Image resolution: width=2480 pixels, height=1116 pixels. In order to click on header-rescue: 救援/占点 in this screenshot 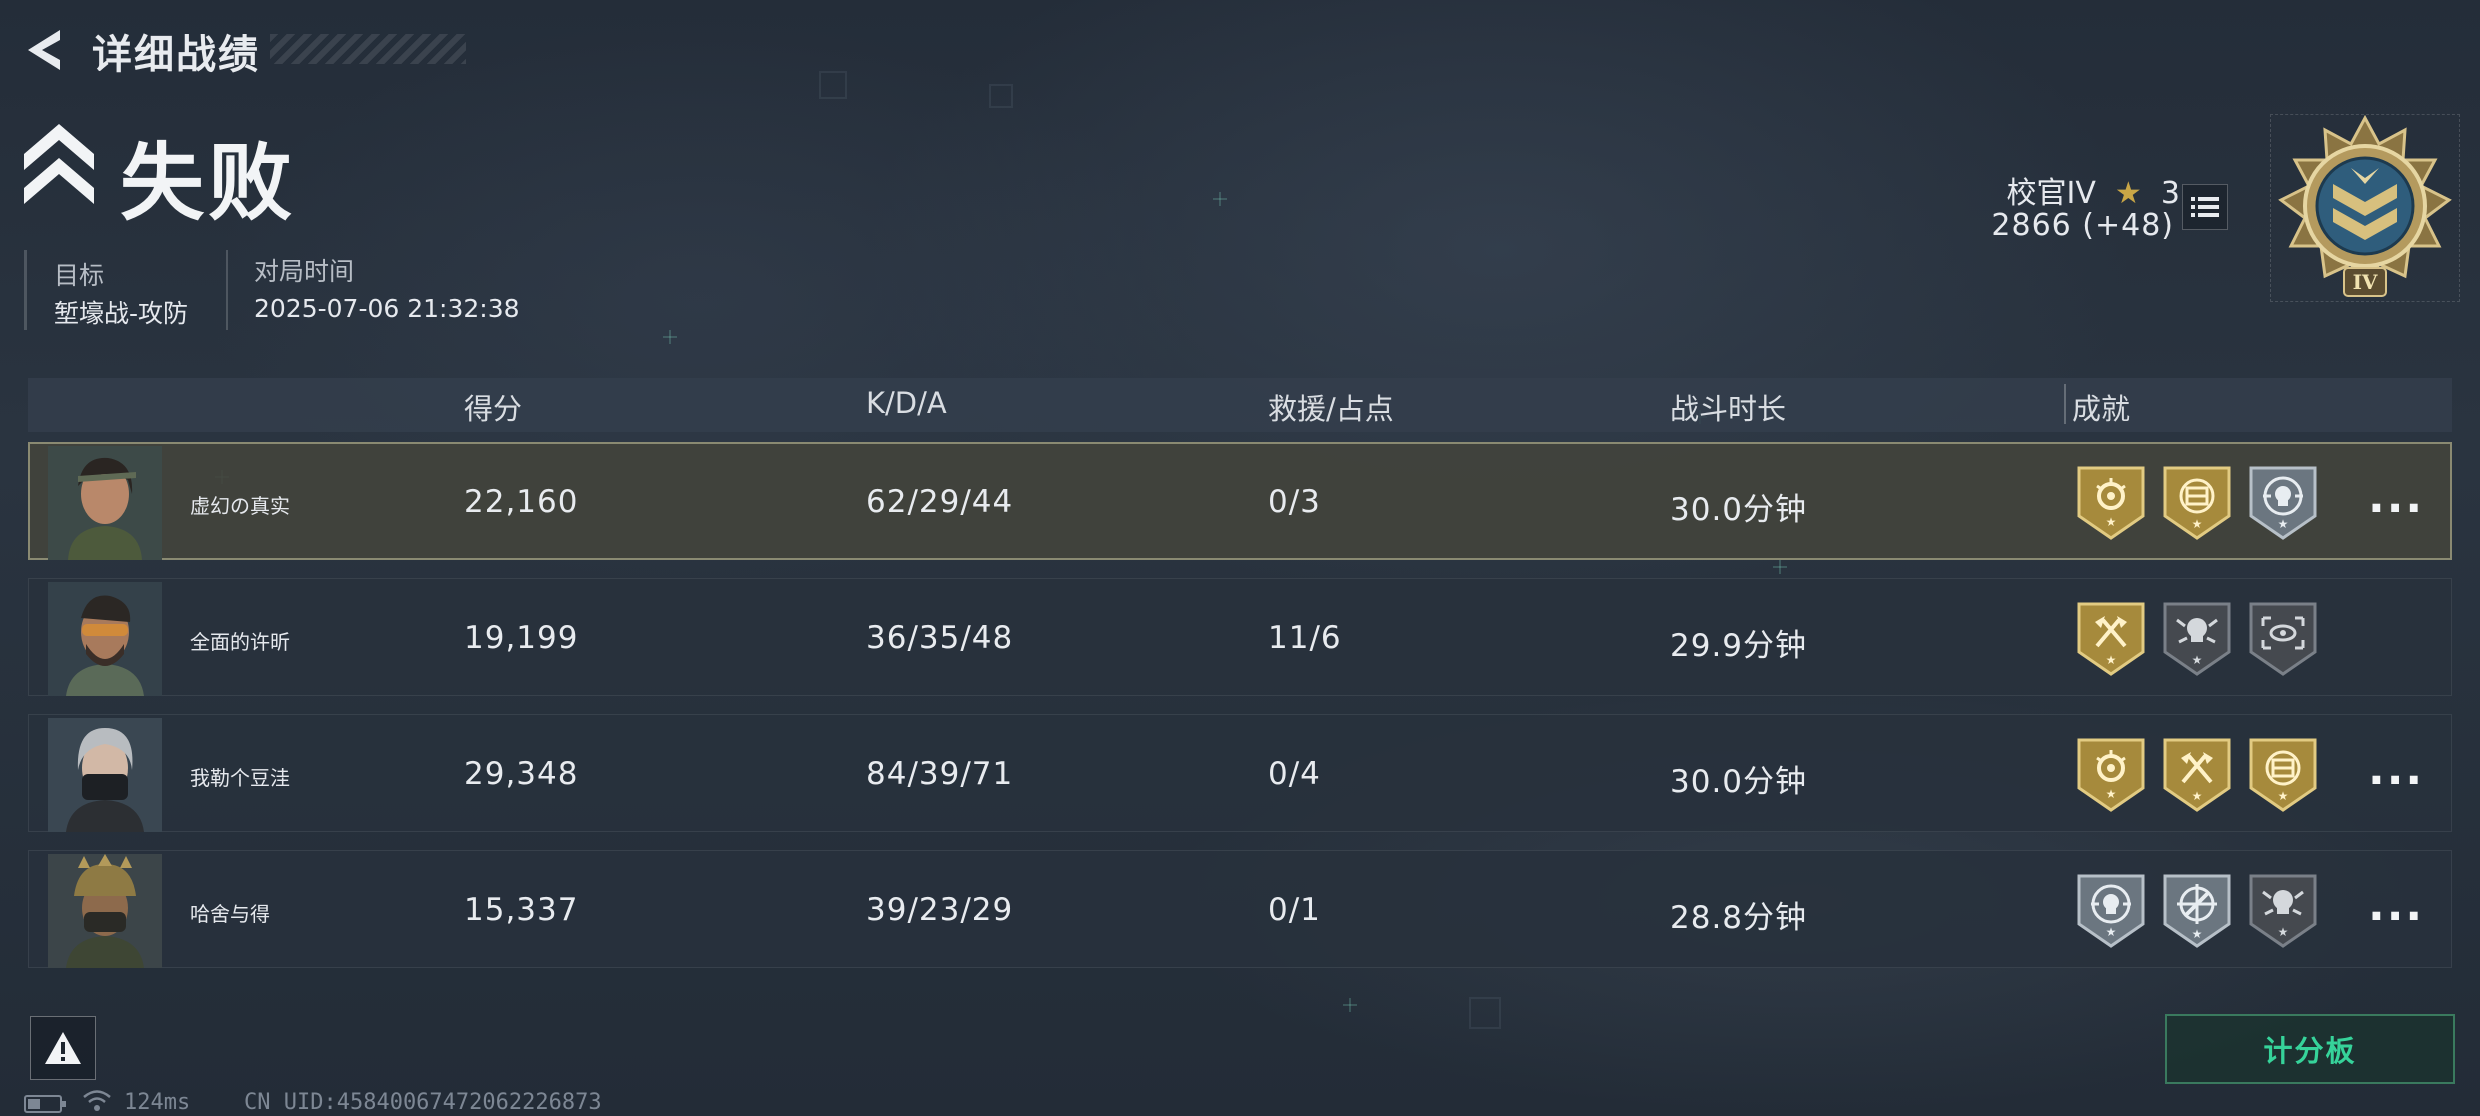, I will do `click(1331, 409)`.